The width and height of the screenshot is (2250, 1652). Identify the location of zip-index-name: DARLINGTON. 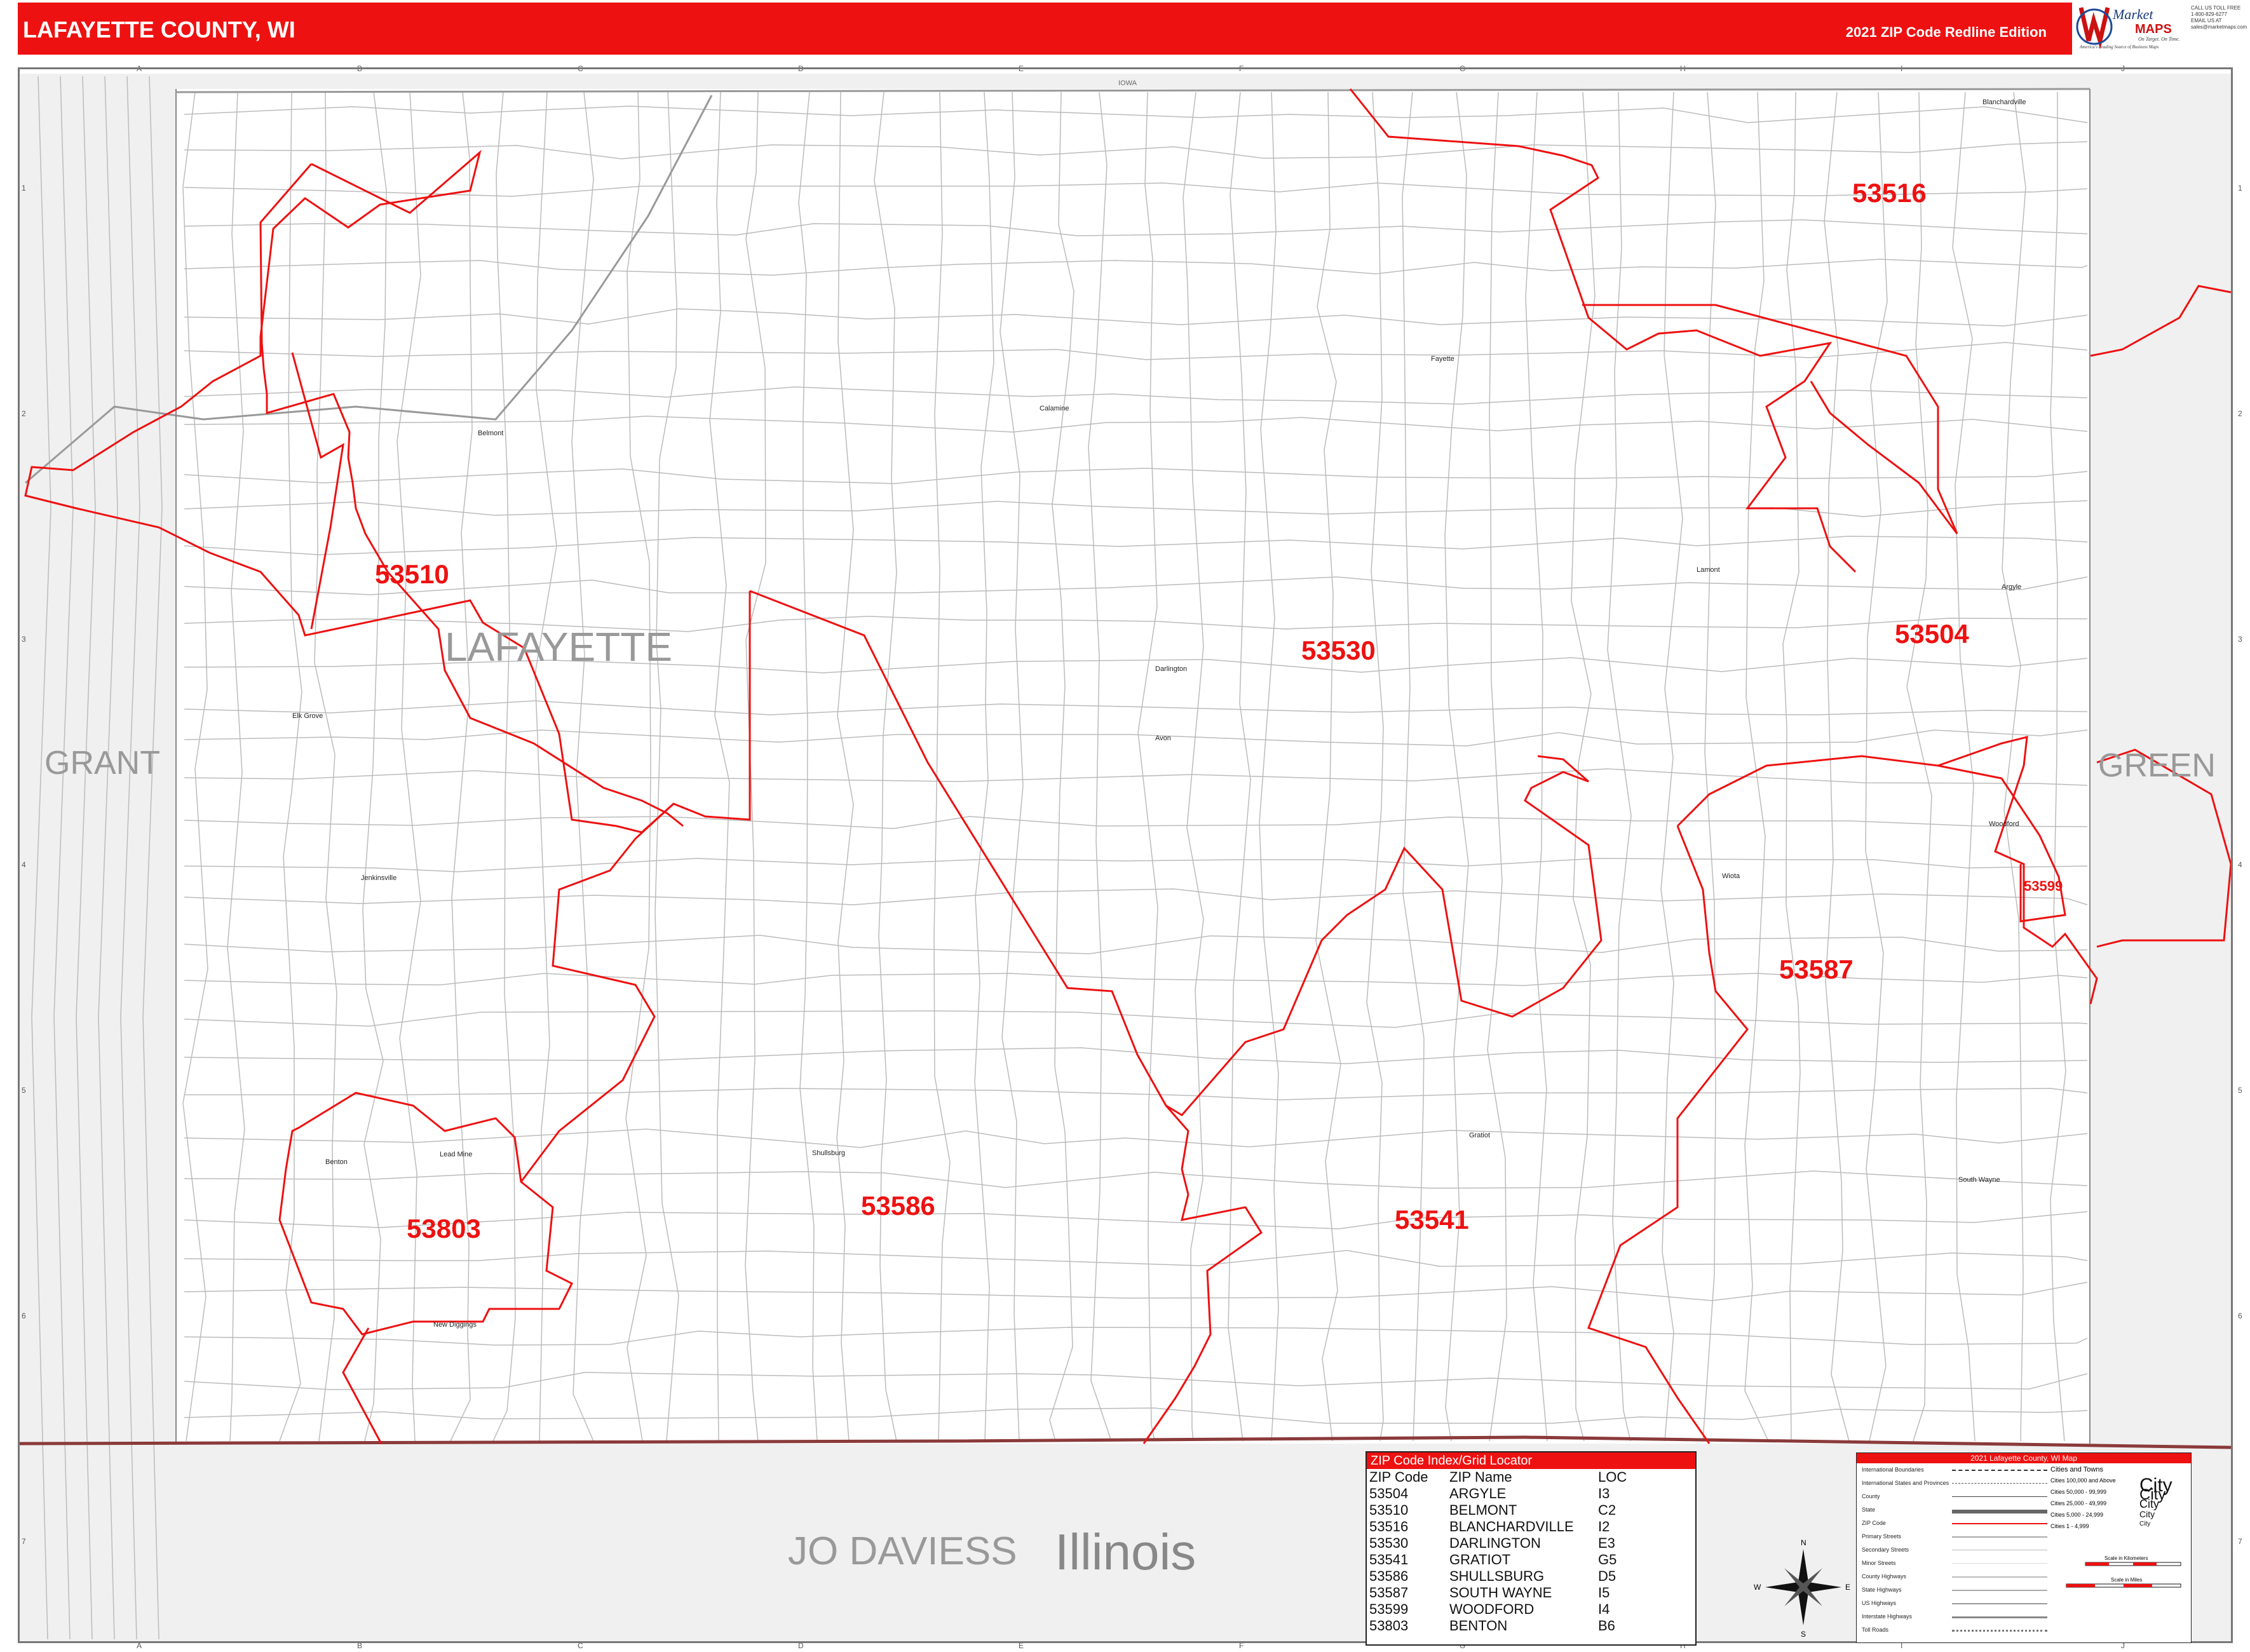
(1495, 1543).